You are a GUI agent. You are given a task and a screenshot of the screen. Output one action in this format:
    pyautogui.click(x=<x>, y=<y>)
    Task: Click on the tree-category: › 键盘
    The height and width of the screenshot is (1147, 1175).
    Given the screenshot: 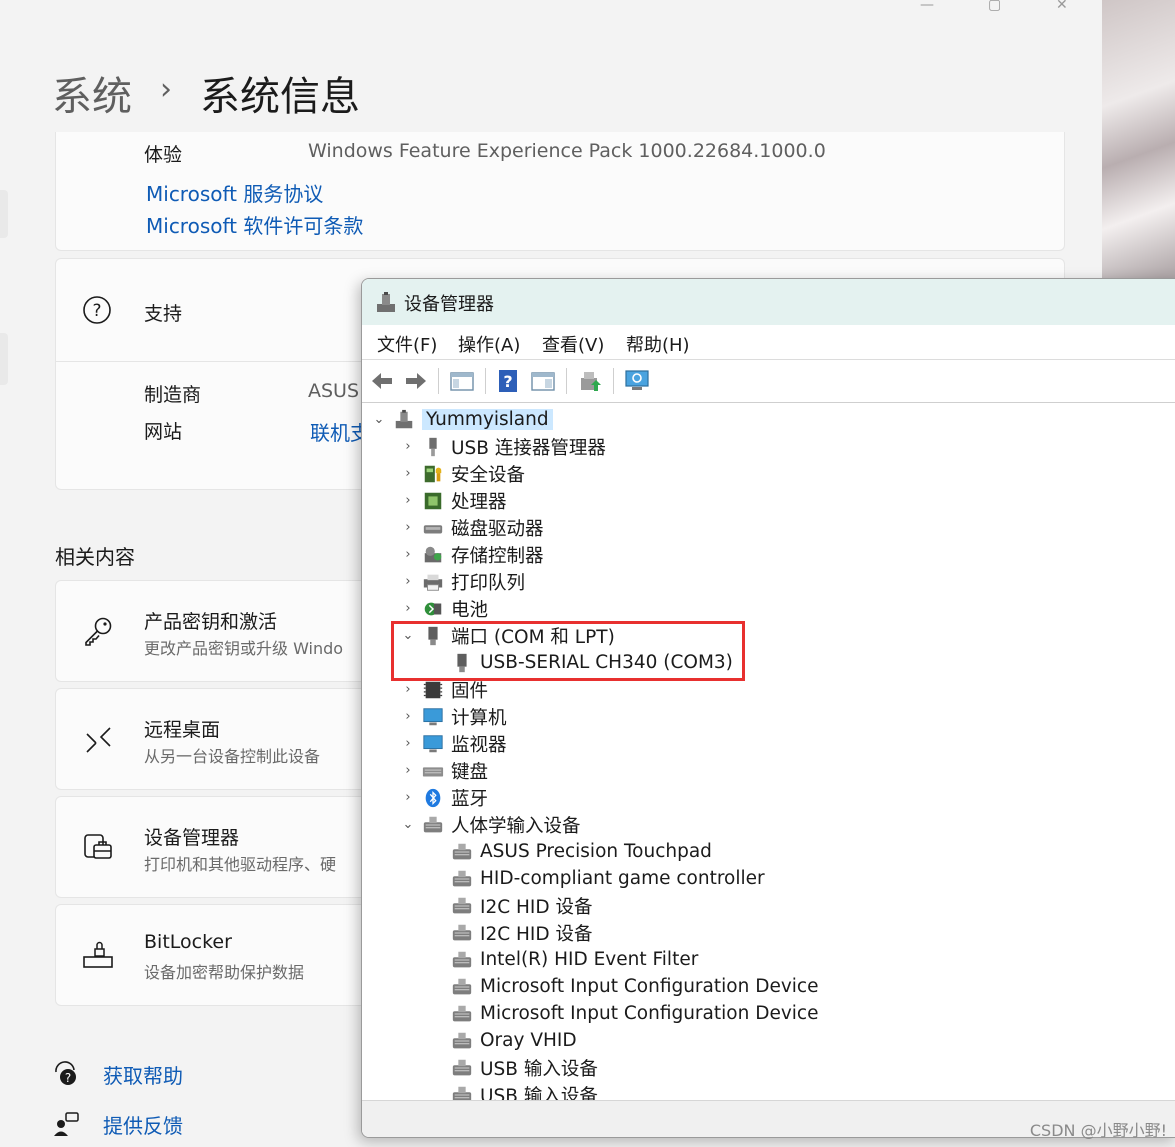 What is the action you would take?
    pyautogui.click(x=444, y=770)
    